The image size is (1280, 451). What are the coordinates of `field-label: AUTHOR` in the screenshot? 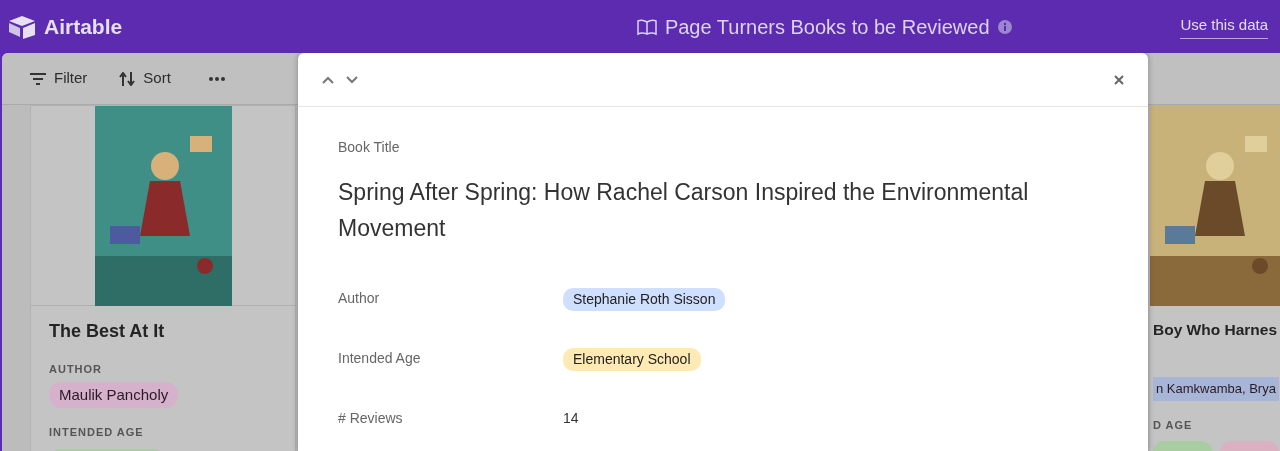 It's located at (76, 369).